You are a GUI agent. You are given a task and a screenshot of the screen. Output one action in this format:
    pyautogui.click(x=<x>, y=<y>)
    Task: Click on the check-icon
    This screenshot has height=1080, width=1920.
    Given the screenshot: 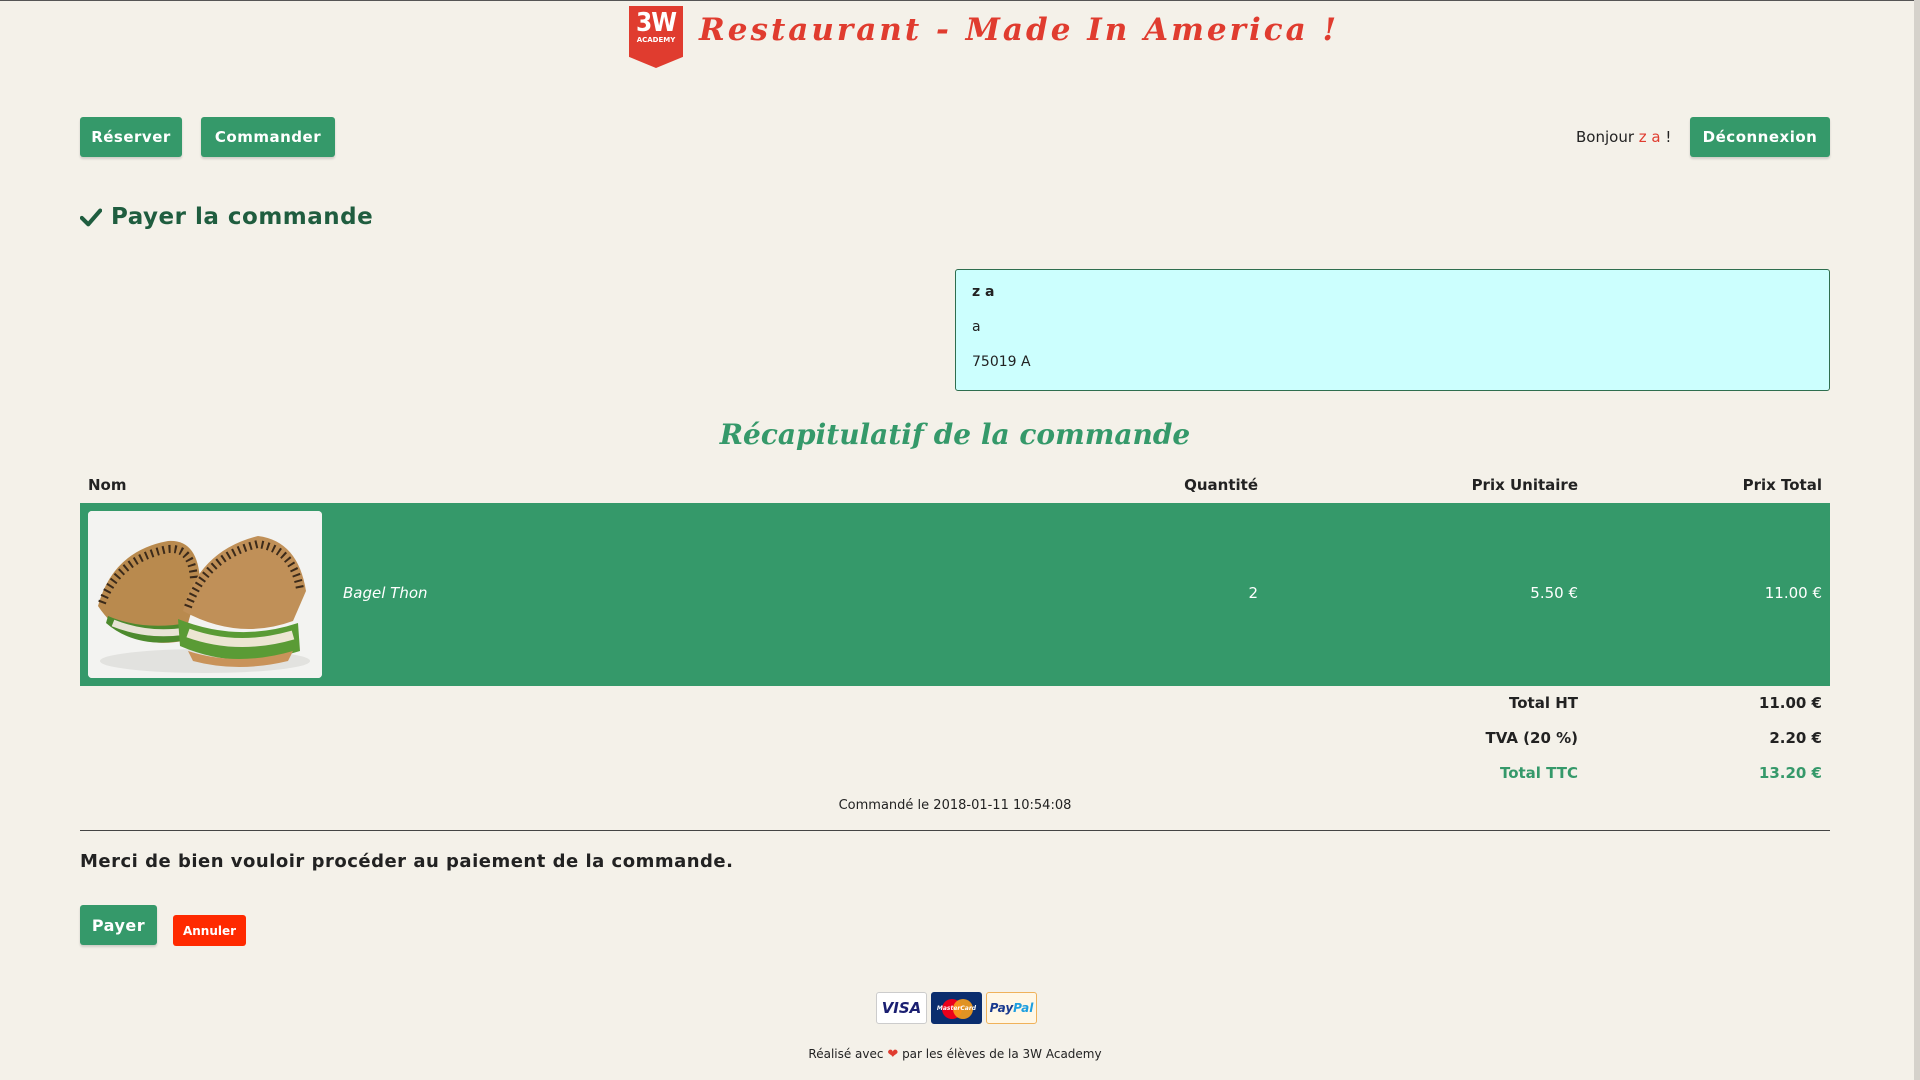 What is the action you would take?
    pyautogui.click(x=91, y=217)
    